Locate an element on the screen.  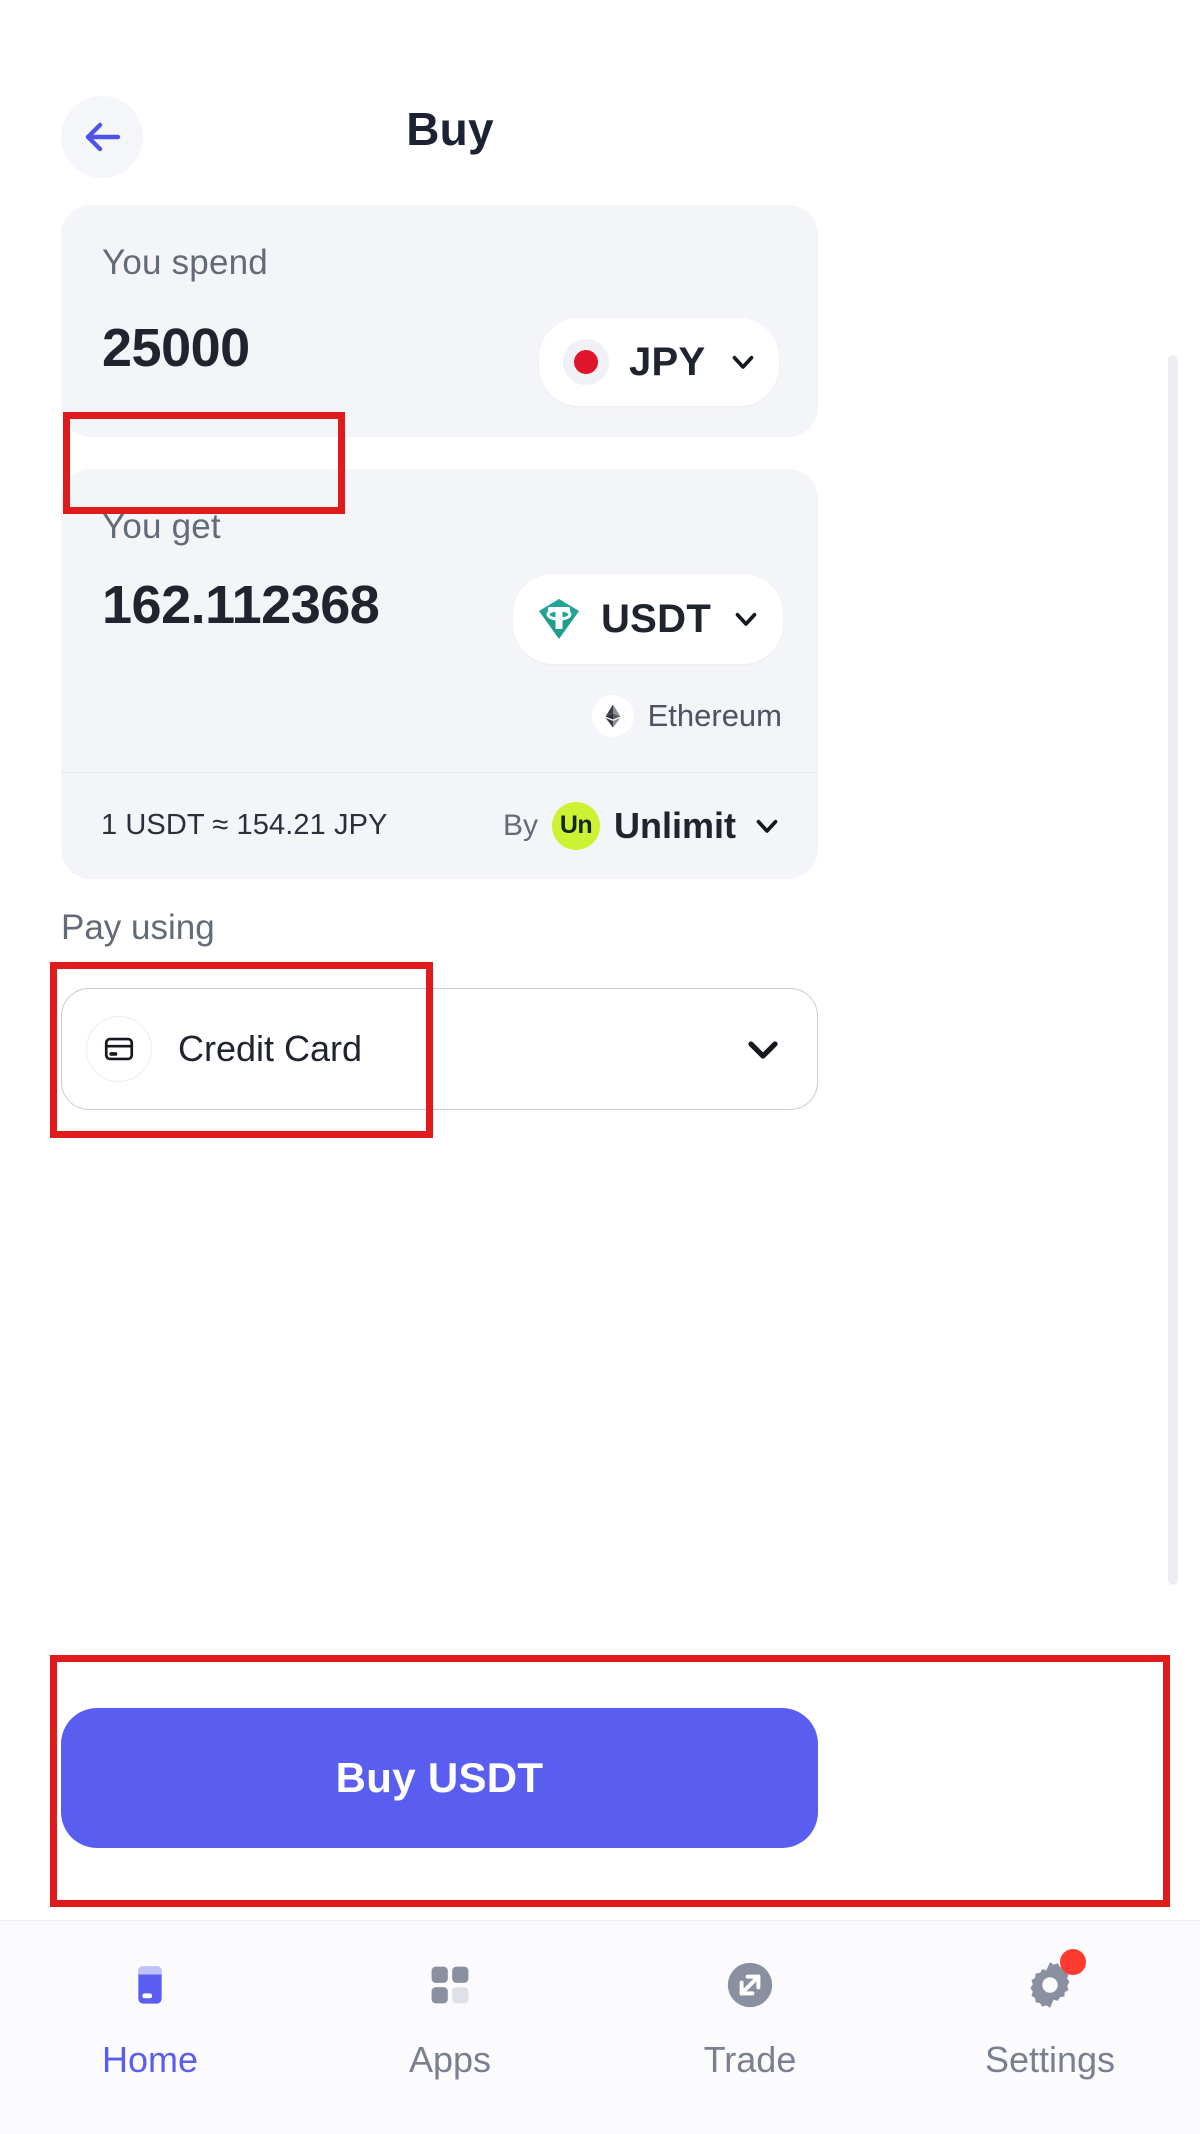
nav-item-settings: Settings is located at coordinates (1050, 2015).